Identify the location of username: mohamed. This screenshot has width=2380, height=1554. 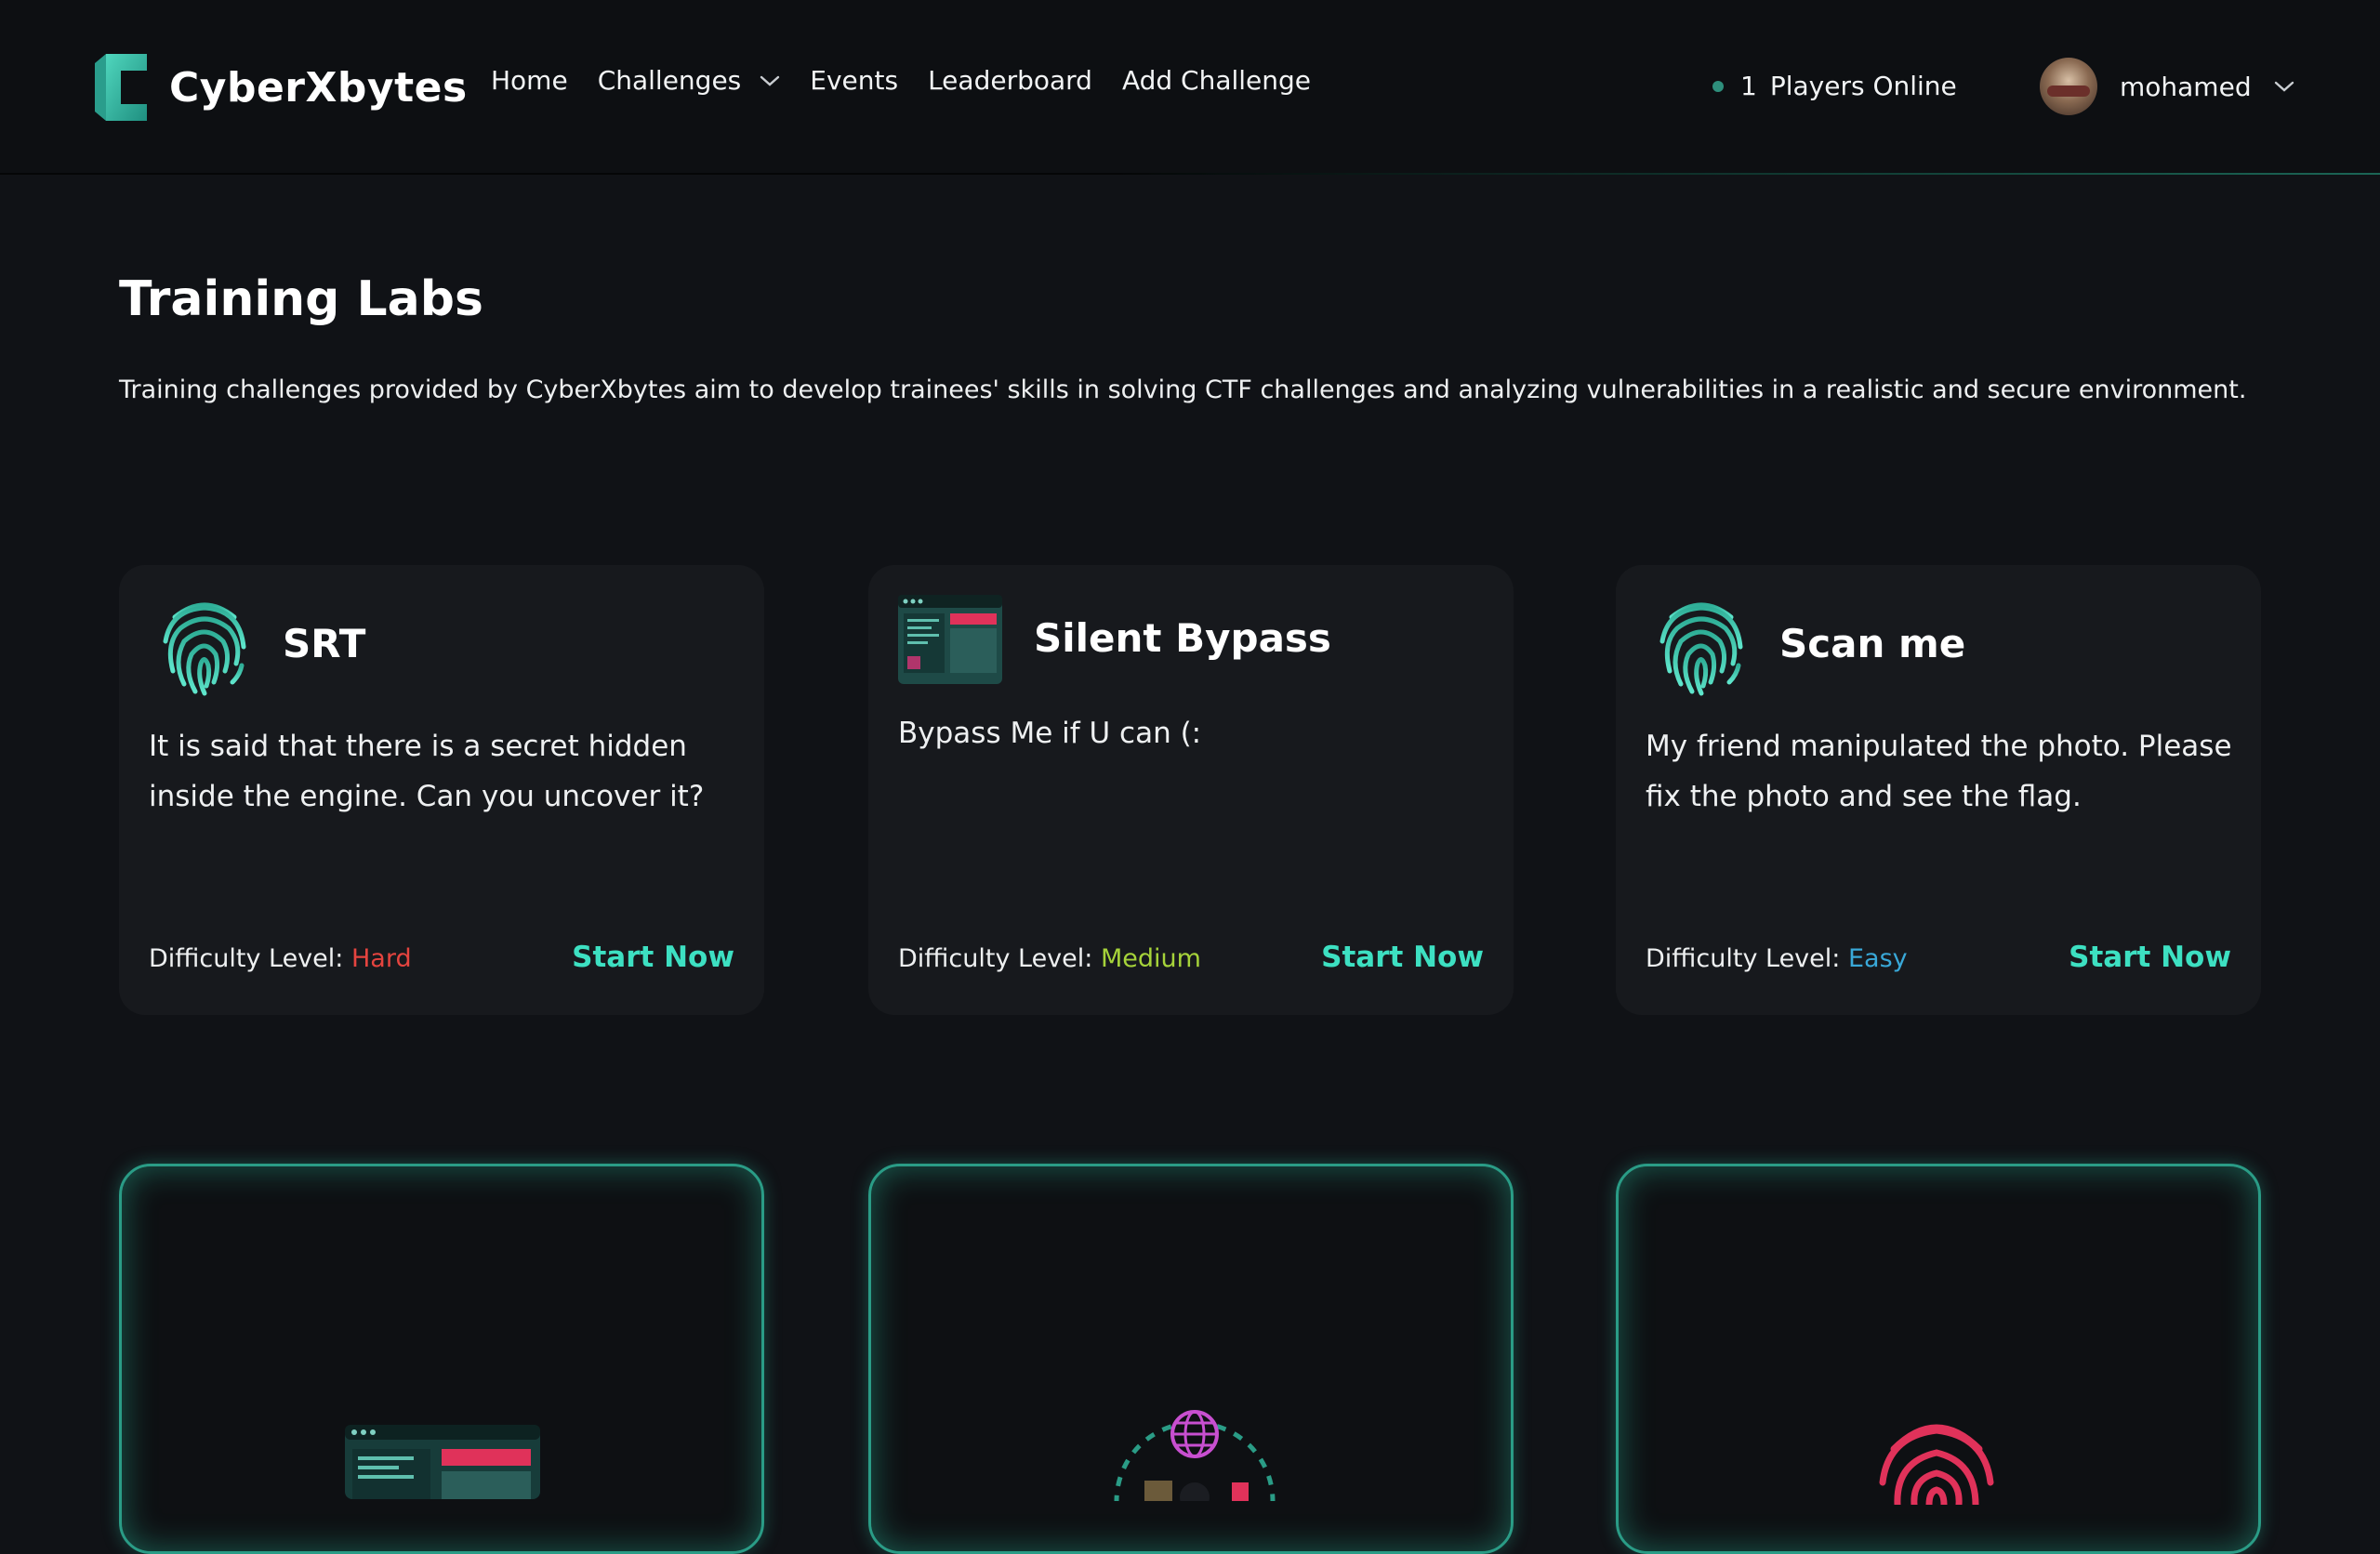
(2186, 86).